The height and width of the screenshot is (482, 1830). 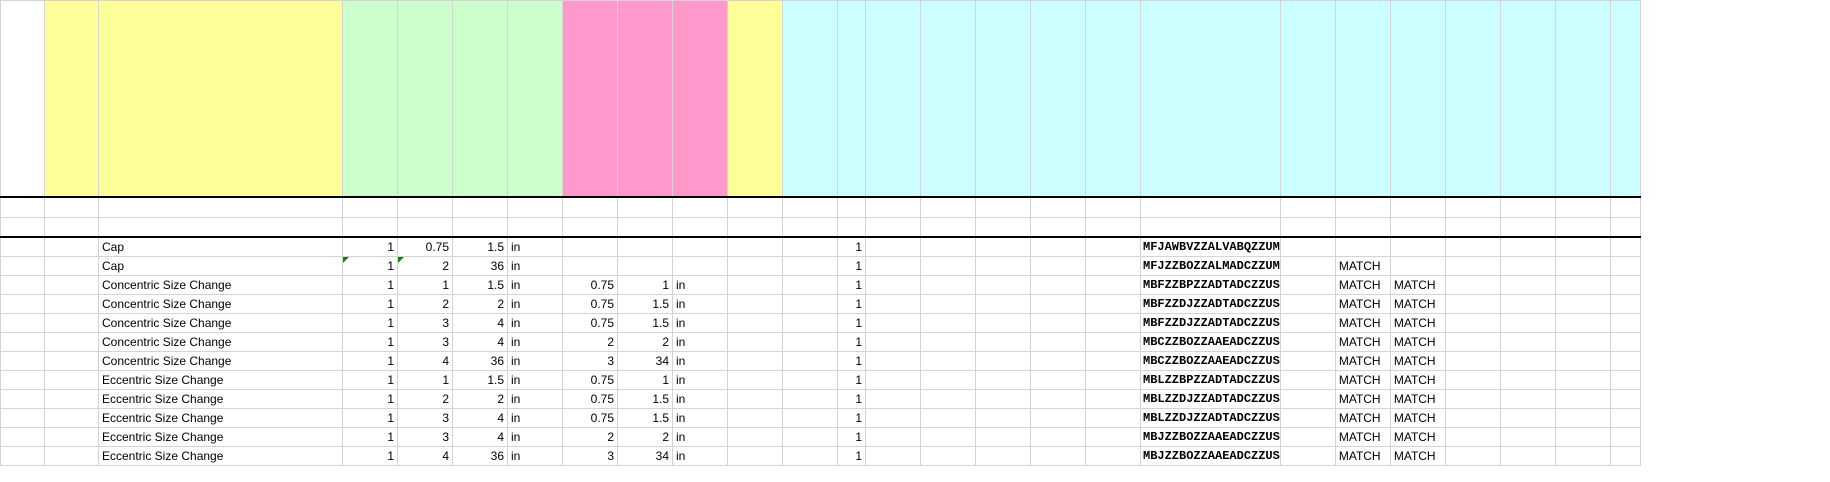 I want to click on column-header-commoditycode, so click(x=1210, y=99).